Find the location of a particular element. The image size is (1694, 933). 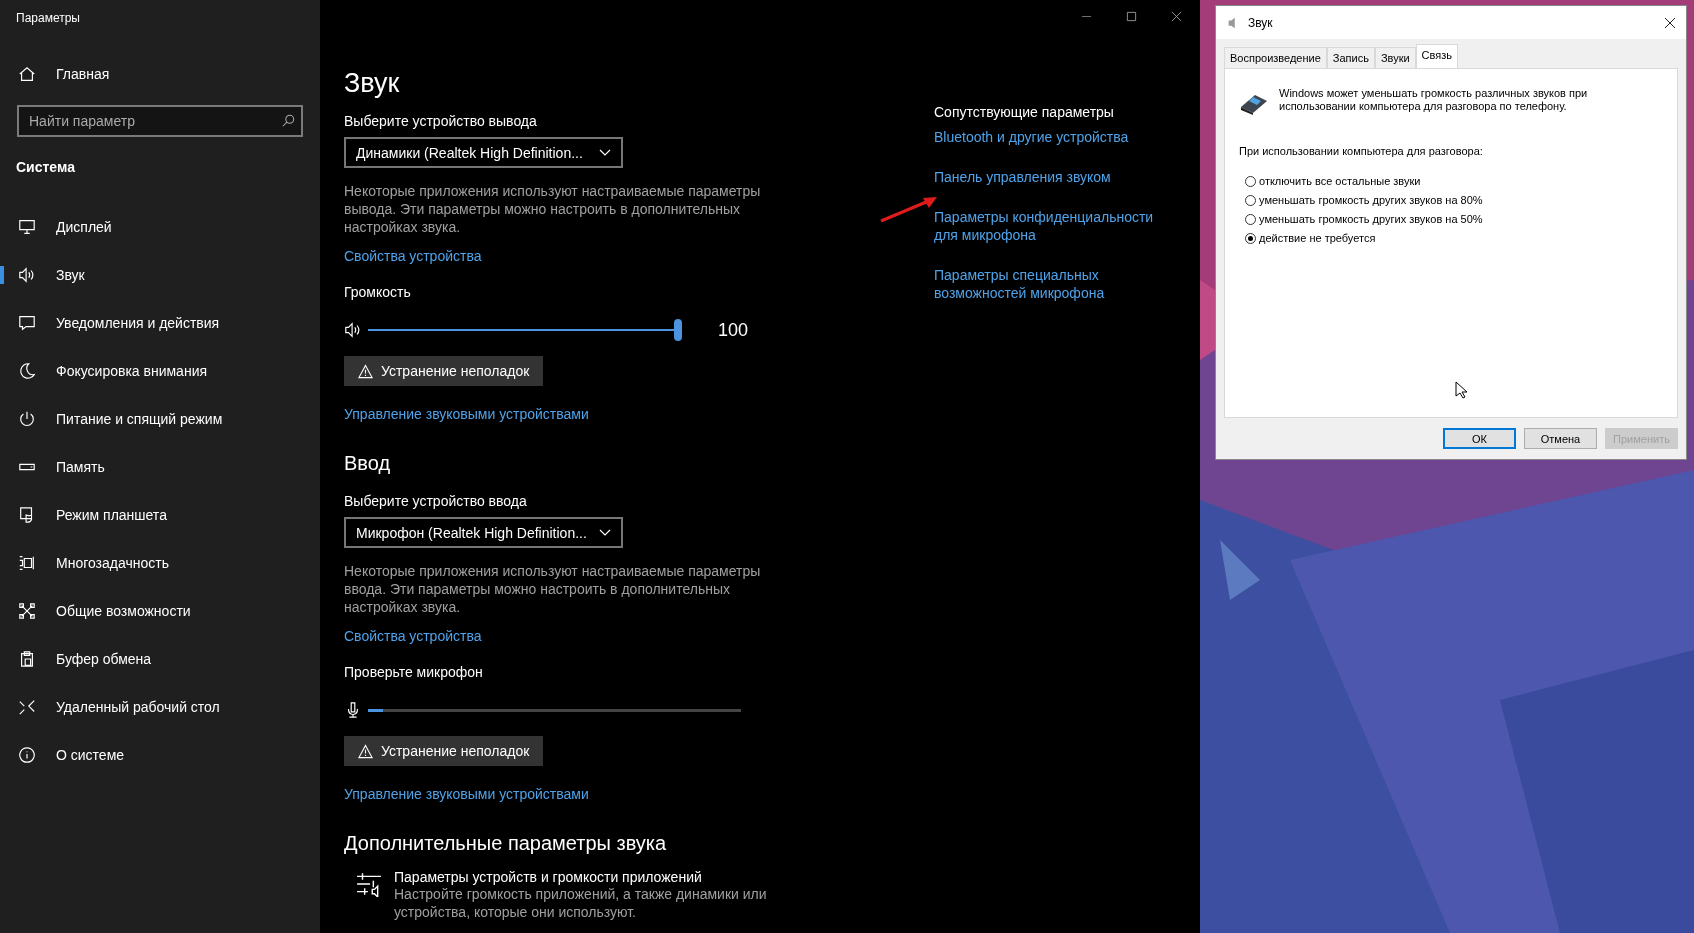

dialog-title: Звук is located at coordinates (1260, 22).